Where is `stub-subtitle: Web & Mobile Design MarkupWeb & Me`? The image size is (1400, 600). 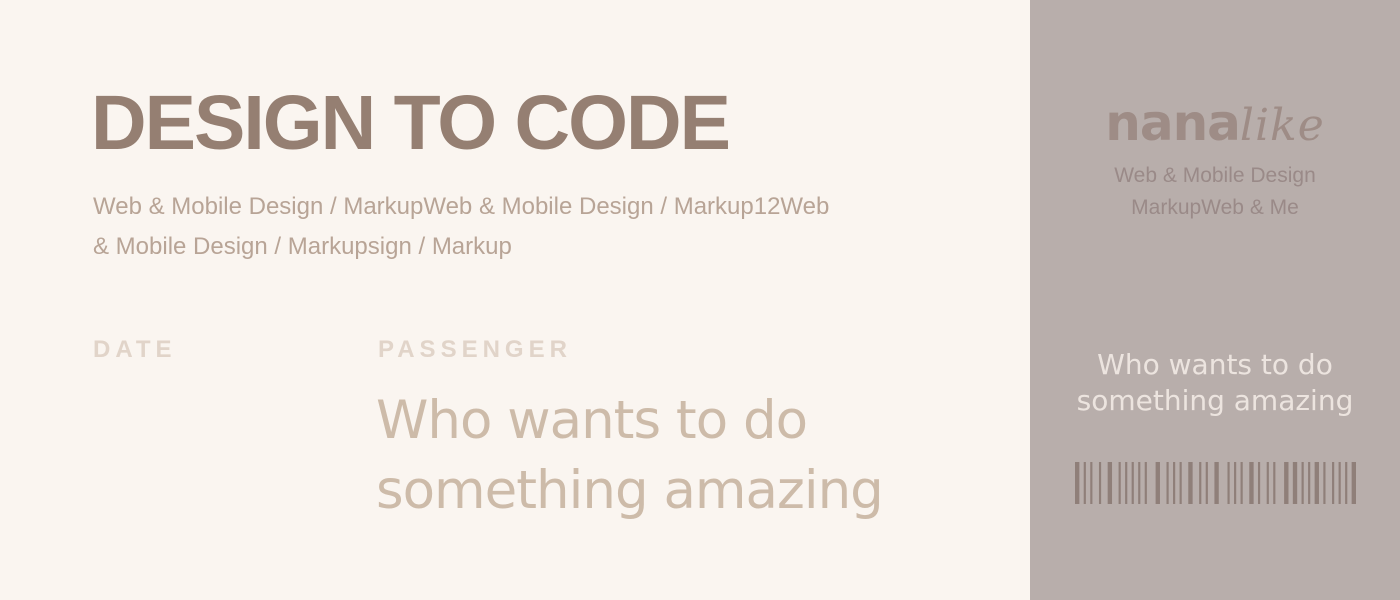 stub-subtitle: Web & Mobile Design MarkupWeb & Me is located at coordinates (1215, 192).